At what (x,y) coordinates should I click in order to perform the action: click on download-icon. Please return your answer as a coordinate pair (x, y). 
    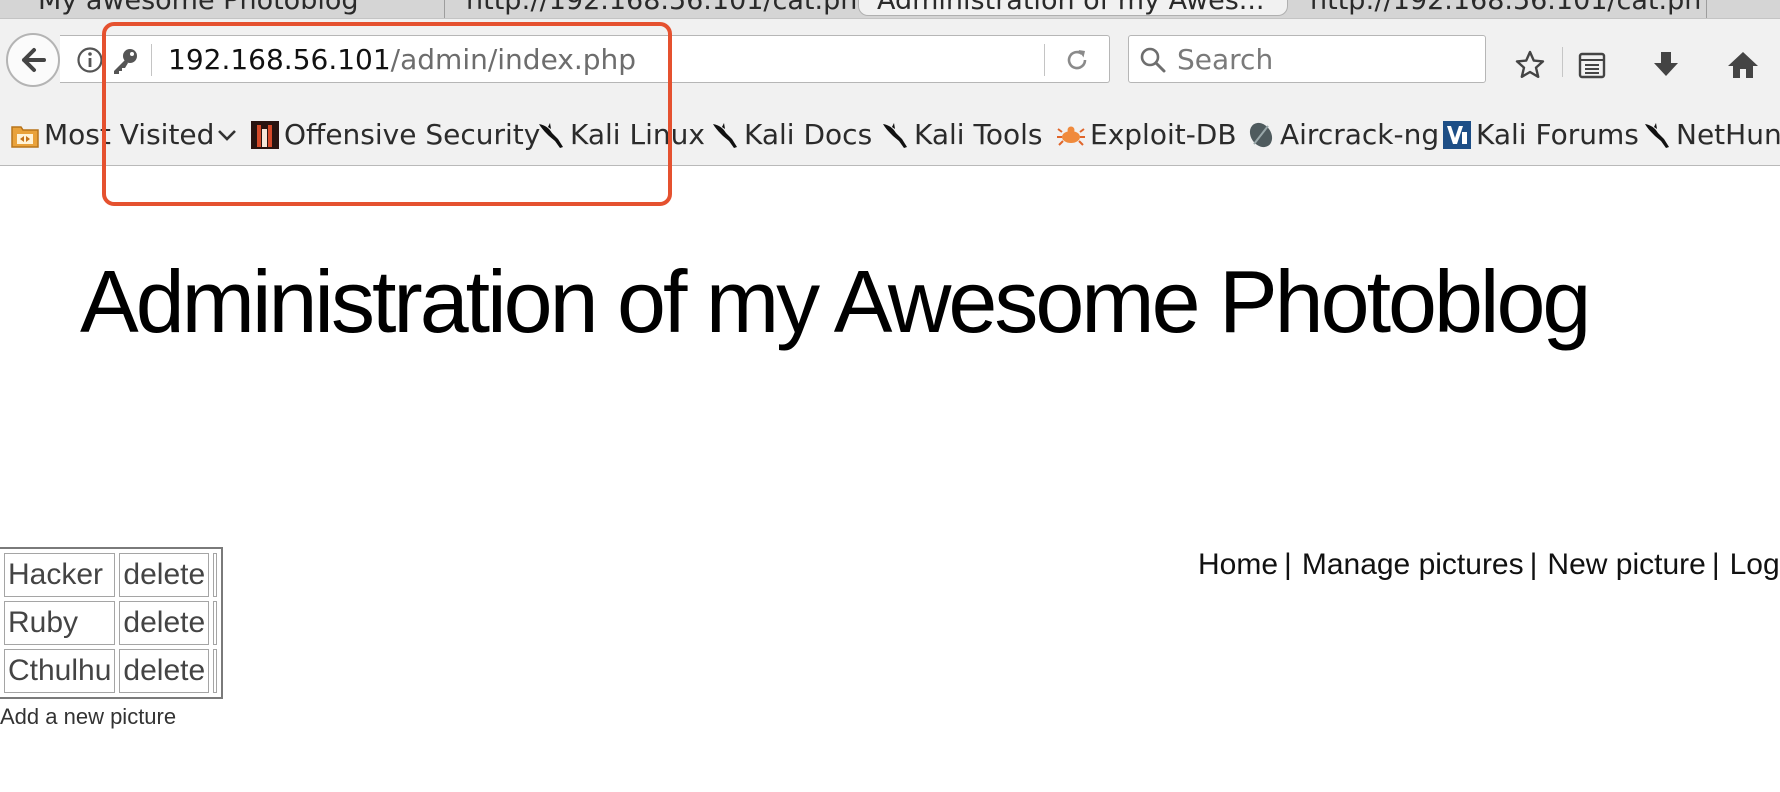
    Looking at the image, I should click on (1666, 67).